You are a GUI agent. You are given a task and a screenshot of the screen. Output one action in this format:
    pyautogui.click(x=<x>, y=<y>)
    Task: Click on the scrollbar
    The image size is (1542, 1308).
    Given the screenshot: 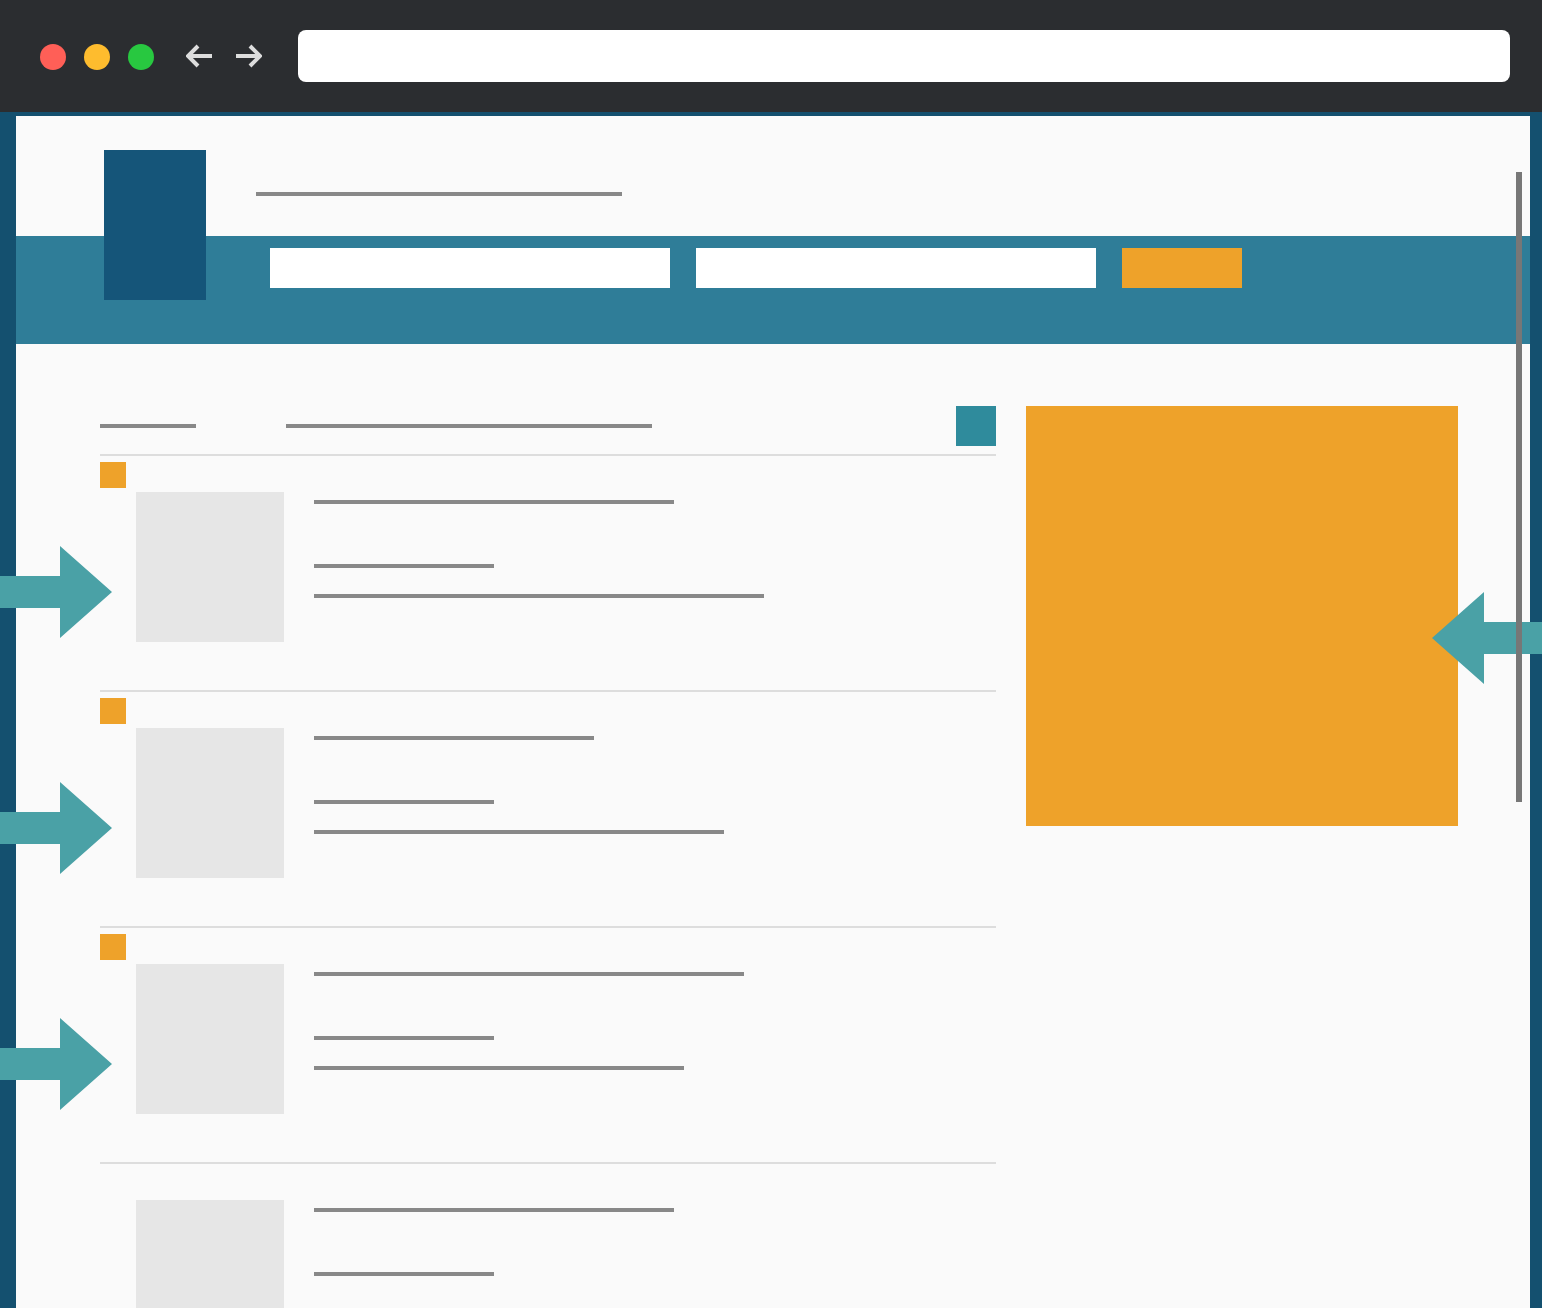 What is the action you would take?
    pyautogui.click(x=1519, y=487)
    